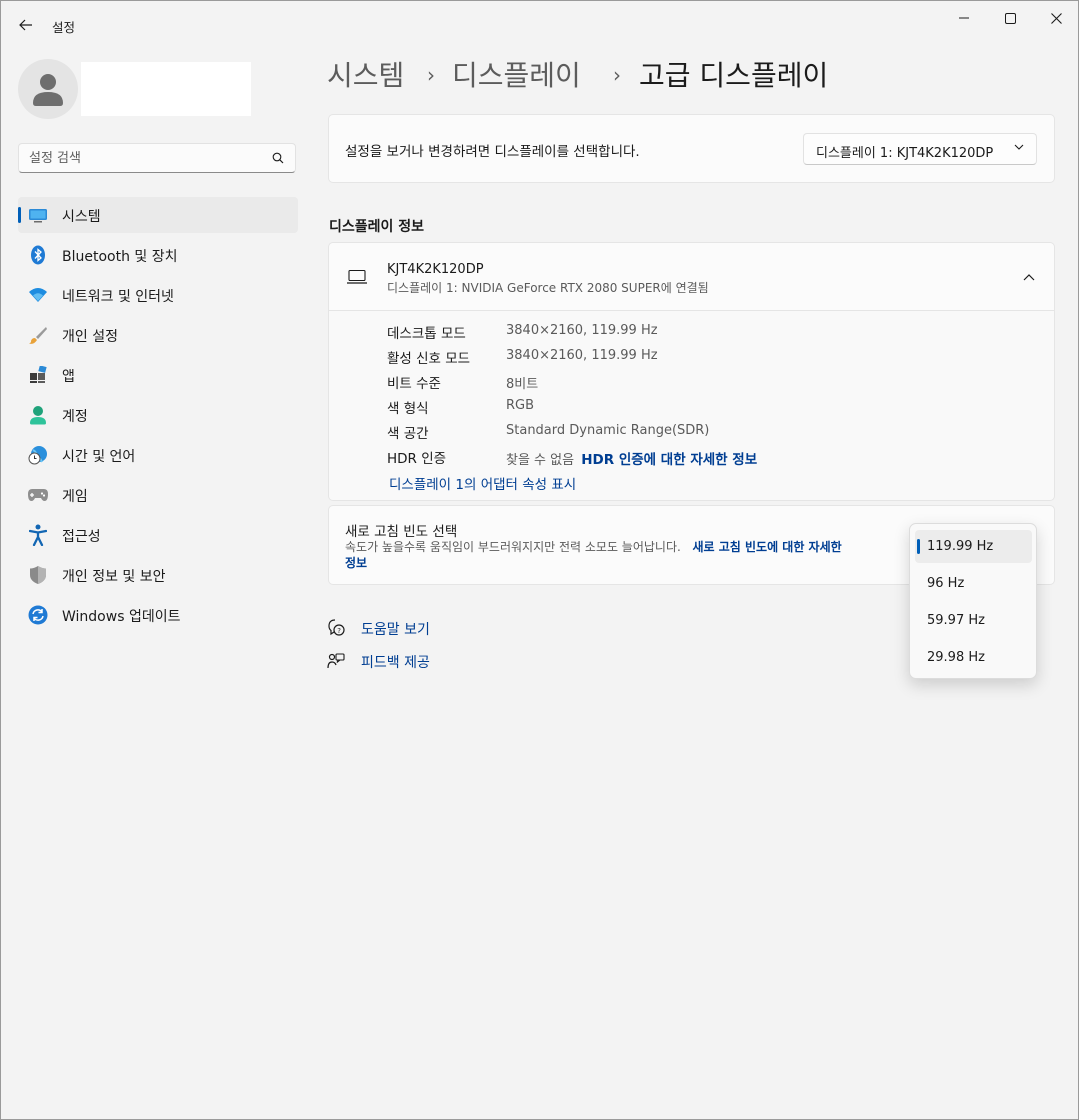 Image resolution: width=1079 pixels, height=1120 pixels. I want to click on sidebar-item-windows-update: Windows 업데이트, so click(158, 615).